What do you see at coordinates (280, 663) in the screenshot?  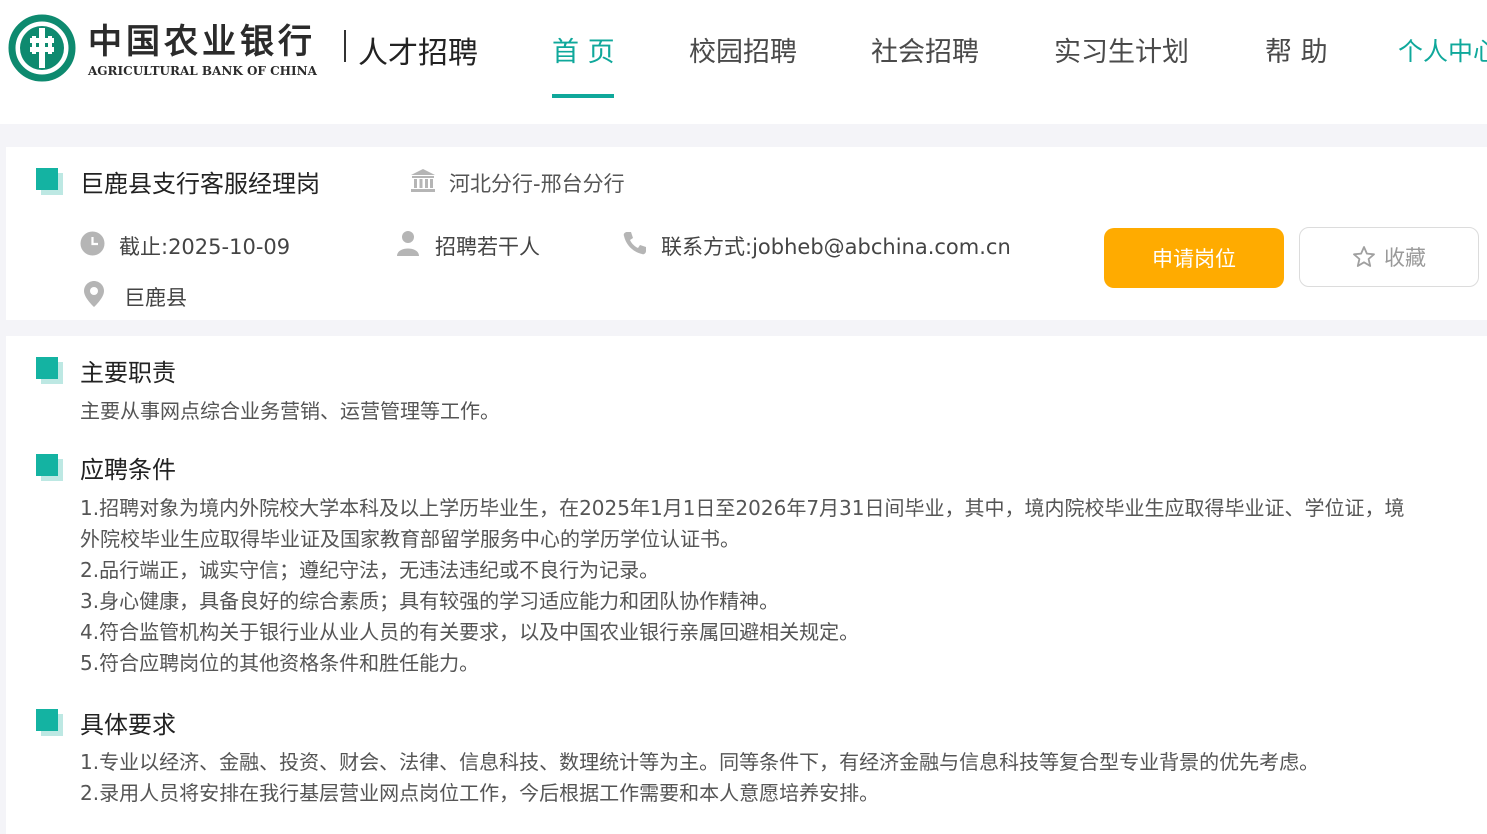 I see `requirement-item: 5.符合应聘岗位的其他资格条件和胜任能力。` at bounding box center [280, 663].